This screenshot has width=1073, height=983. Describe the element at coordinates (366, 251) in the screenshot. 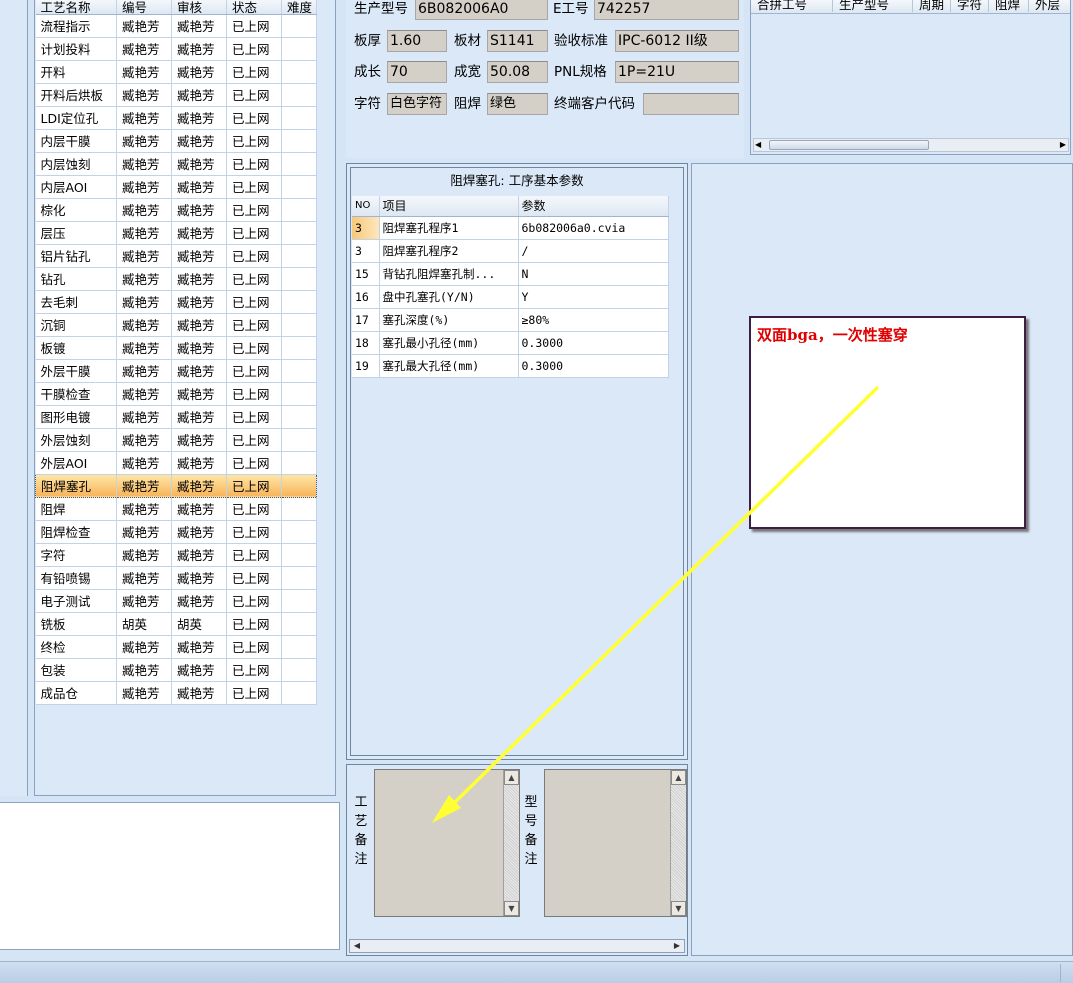

I see `param-cell-no: 3` at that location.